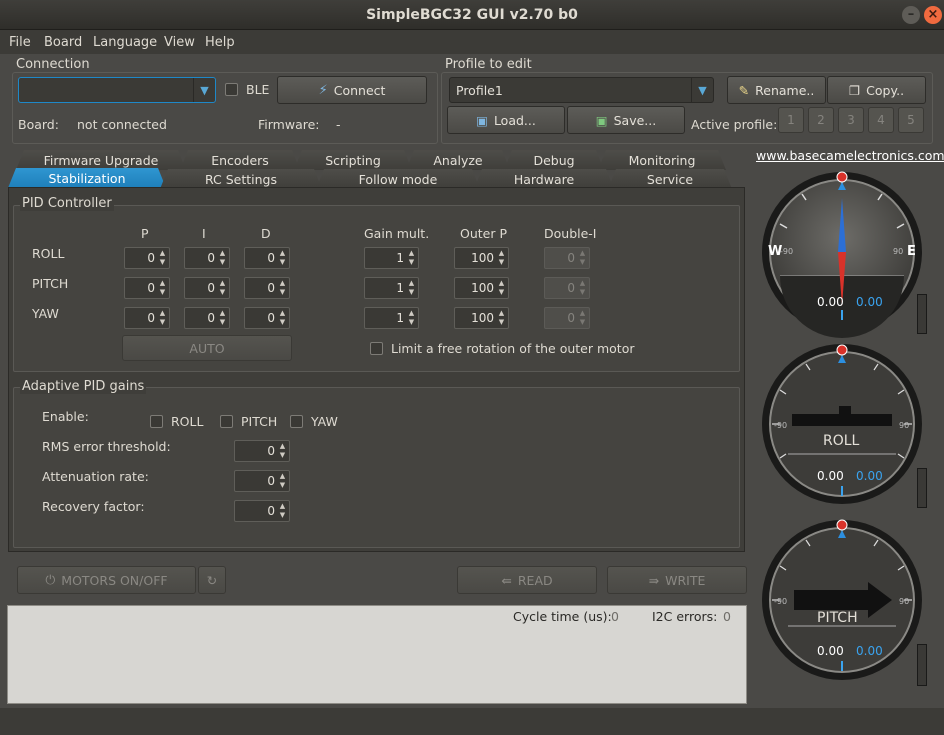 The image size is (944, 735). What do you see at coordinates (391, 318) in the screenshot?
I see `yaw-gain-spinbox: 1 ▲ ▼` at bounding box center [391, 318].